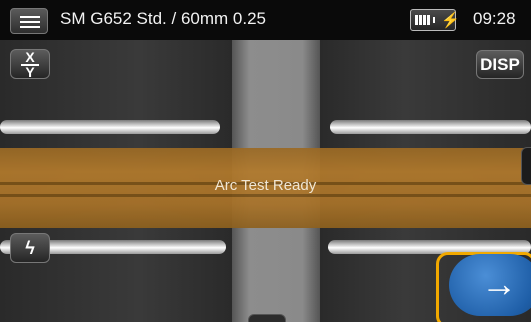 Image resolution: width=531 pixels, height=322 pixels. What do you see at coordinates (267, 318) in the screenshot?
I see `bottom-panel-tab` at bounding box center [267, 318].